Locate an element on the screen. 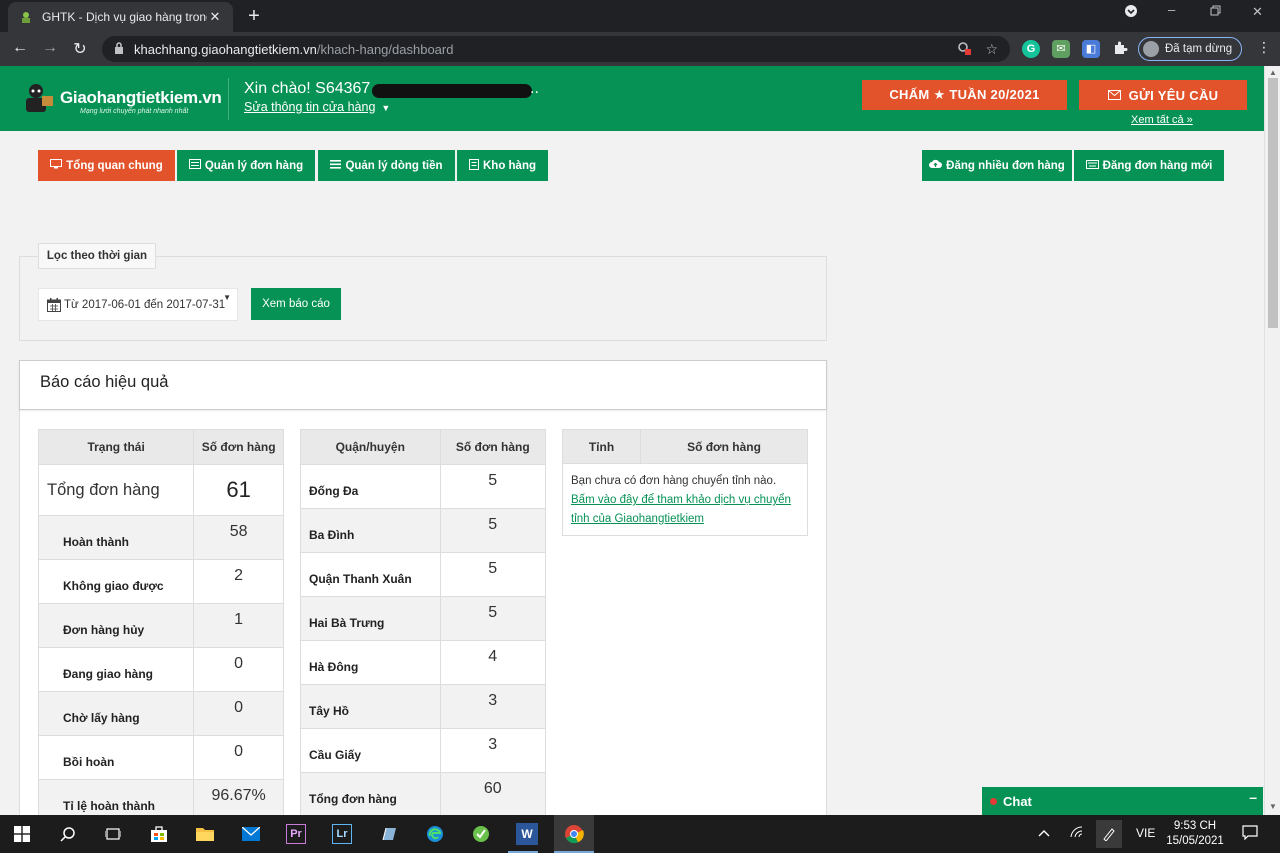  caret-down-icon: ▼ is located at coordinates (227, 297).